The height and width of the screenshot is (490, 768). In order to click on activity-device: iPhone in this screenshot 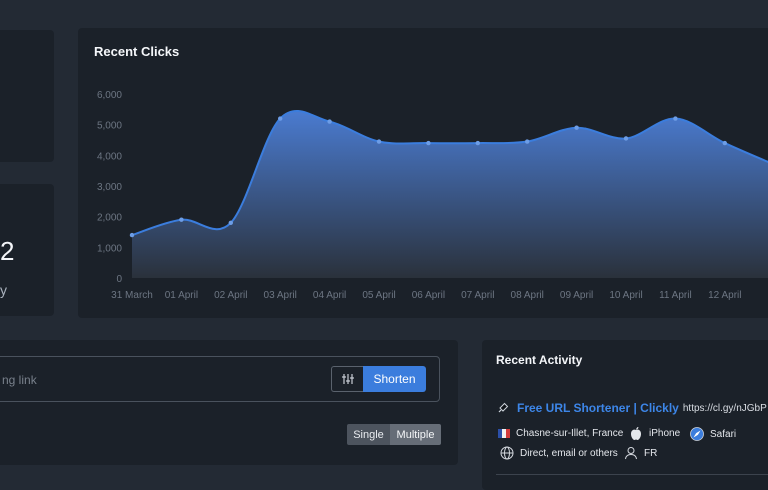, I will do `click(654, 433)`.